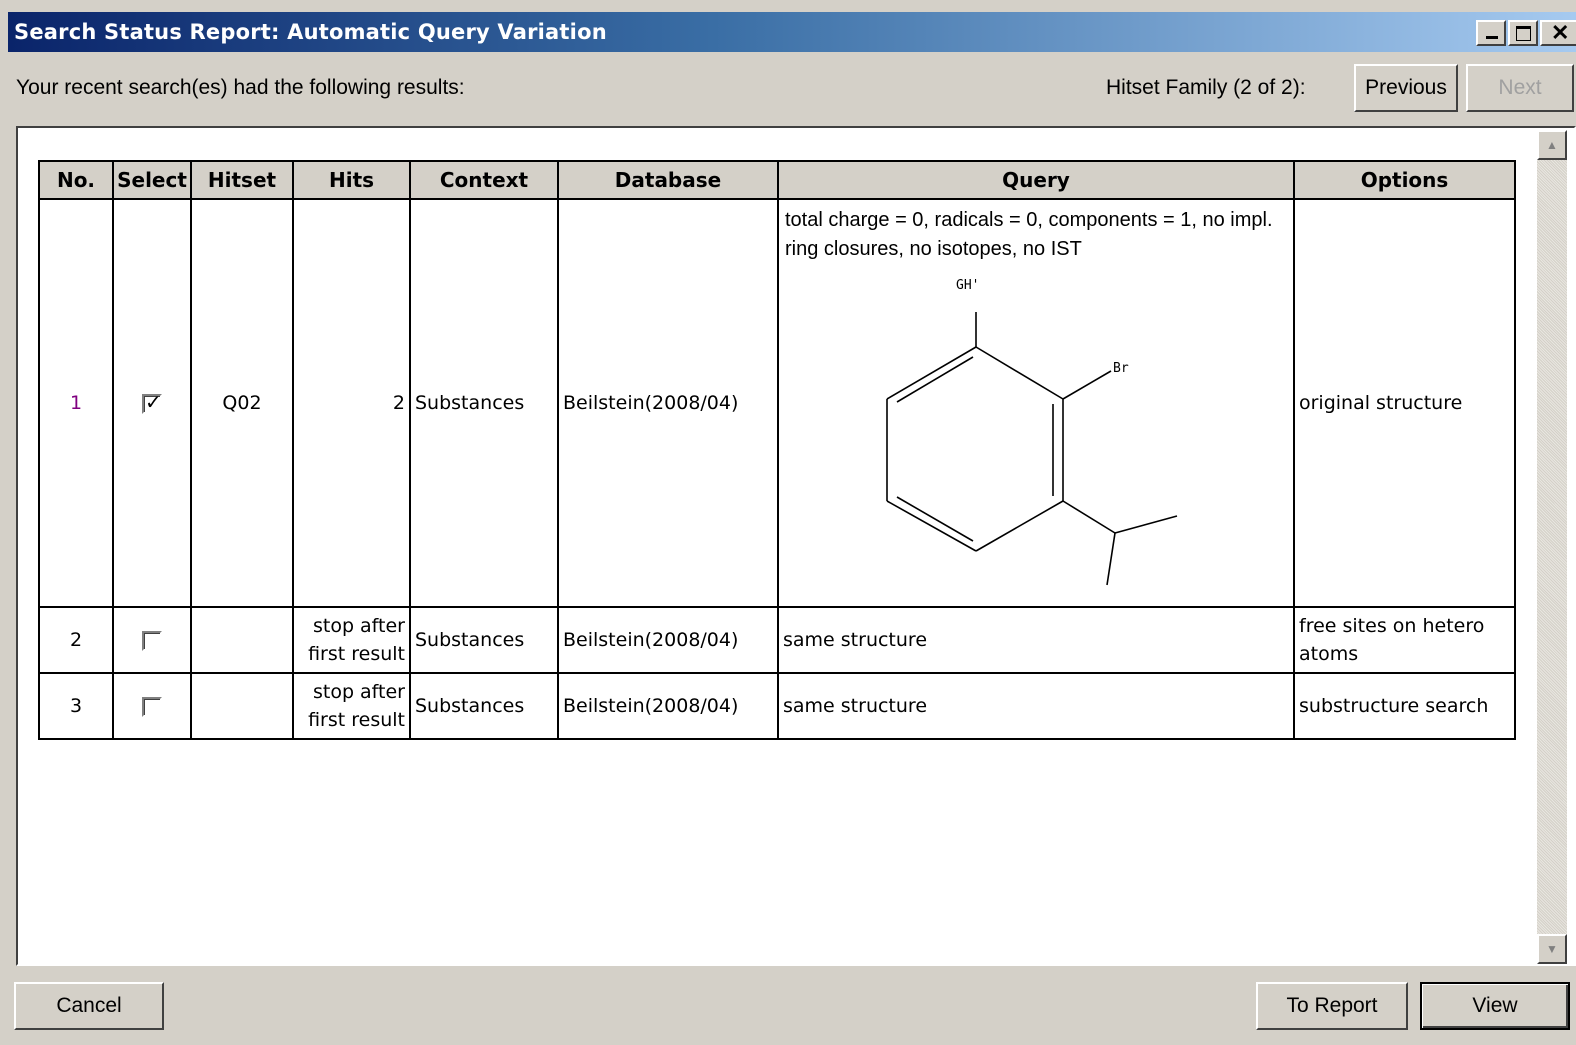 This screenshot has height=1045, width=1576. I want to click on column-header-context: Context, so click(484, 180).